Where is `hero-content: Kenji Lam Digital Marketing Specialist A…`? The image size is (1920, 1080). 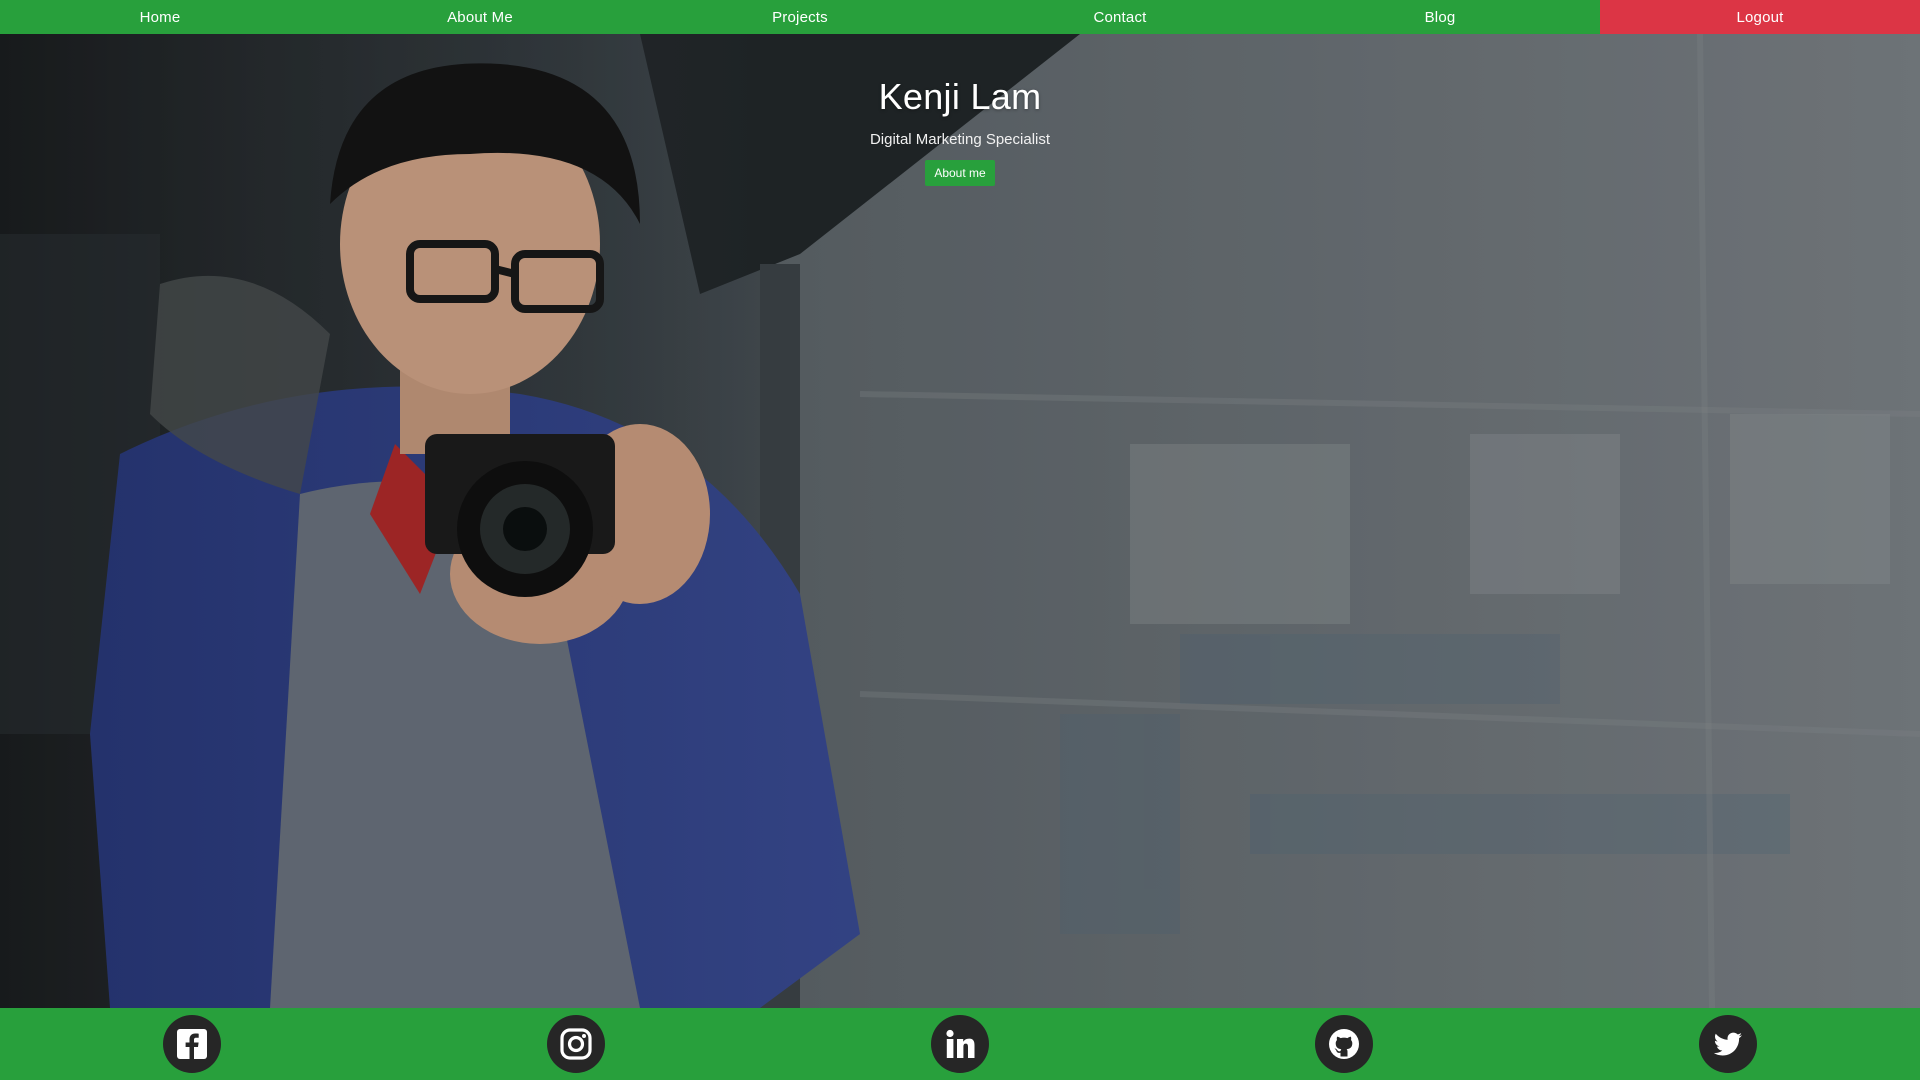 hero-content: Kenji Lam Digital Marketing Specialist A… is located at coordinates (960, 131).